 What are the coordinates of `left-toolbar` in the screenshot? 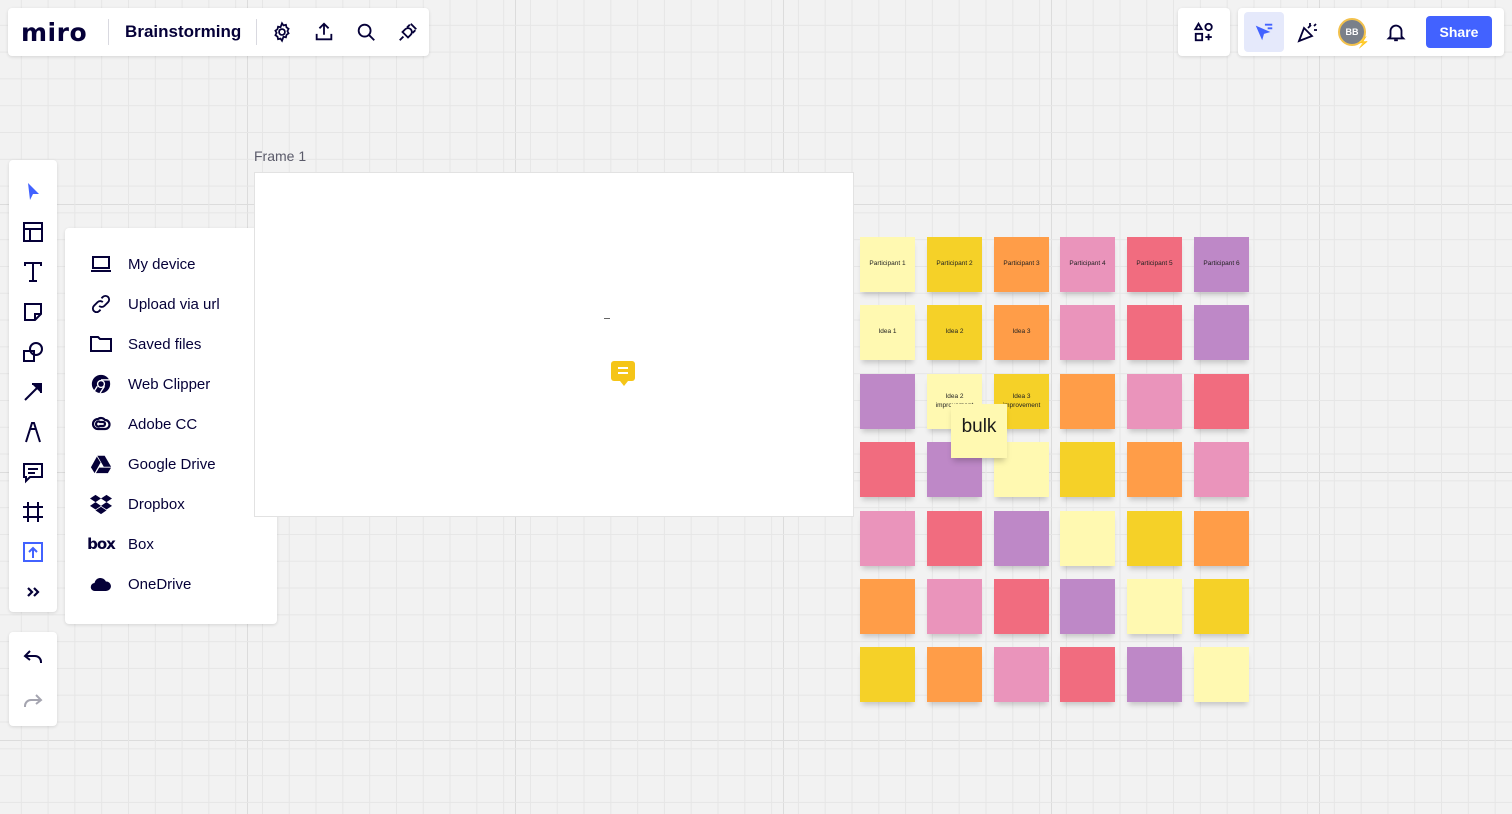 It's located at (33, 386).